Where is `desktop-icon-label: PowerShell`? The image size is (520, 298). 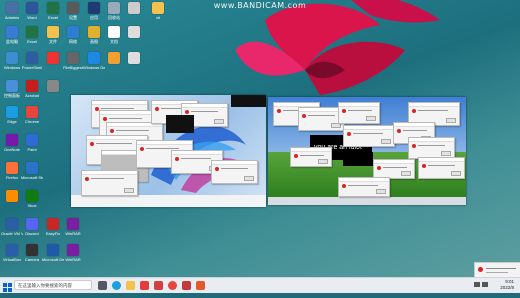
desktop-icon-label: PowerShell is located at coordinates (32, 67).